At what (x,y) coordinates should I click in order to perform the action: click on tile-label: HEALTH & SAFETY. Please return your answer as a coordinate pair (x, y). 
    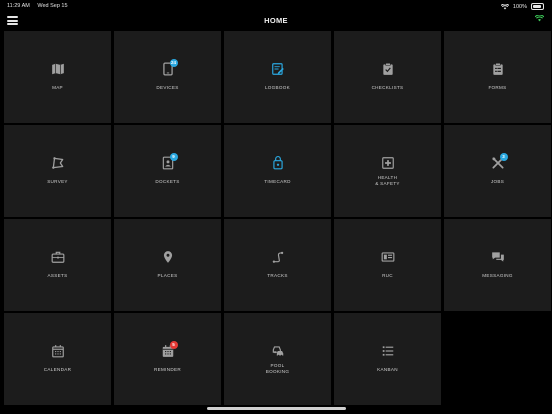
    Looking at the image, I should click on (387, 180).